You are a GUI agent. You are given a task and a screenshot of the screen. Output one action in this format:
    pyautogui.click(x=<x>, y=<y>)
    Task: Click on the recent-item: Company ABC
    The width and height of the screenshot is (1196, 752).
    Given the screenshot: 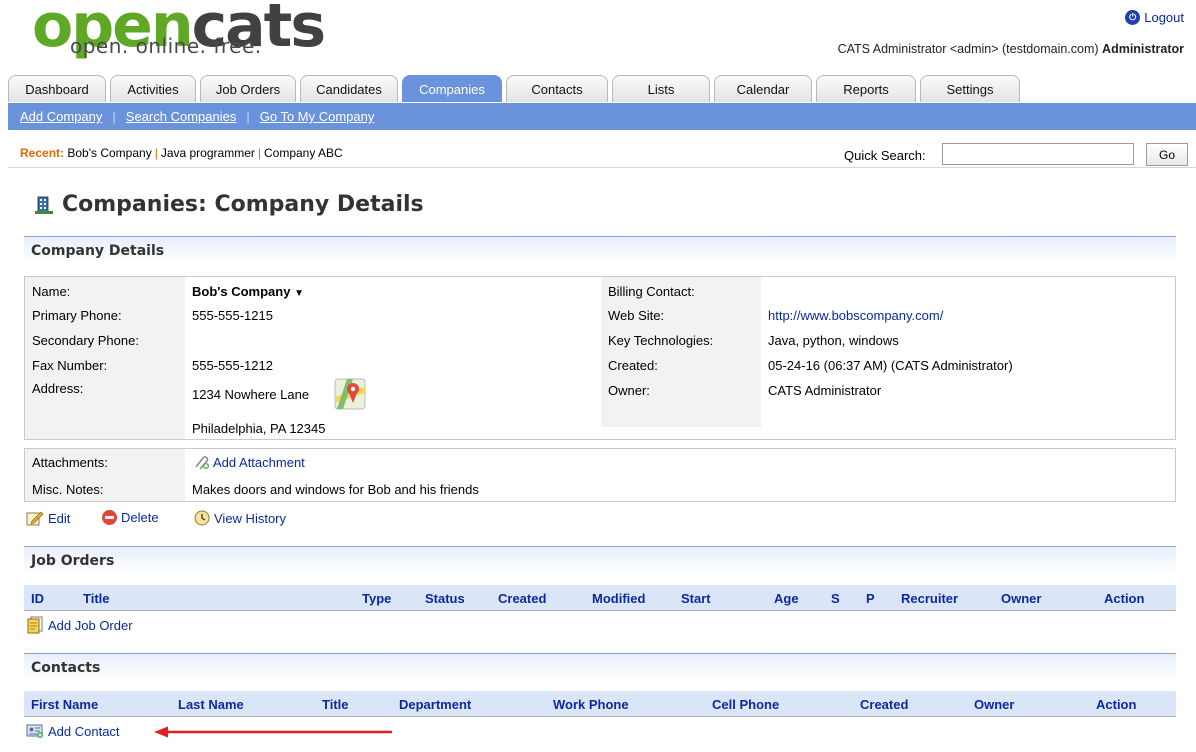 What is the action you would take?
    pyautogui.click(x=303, y=153)
    